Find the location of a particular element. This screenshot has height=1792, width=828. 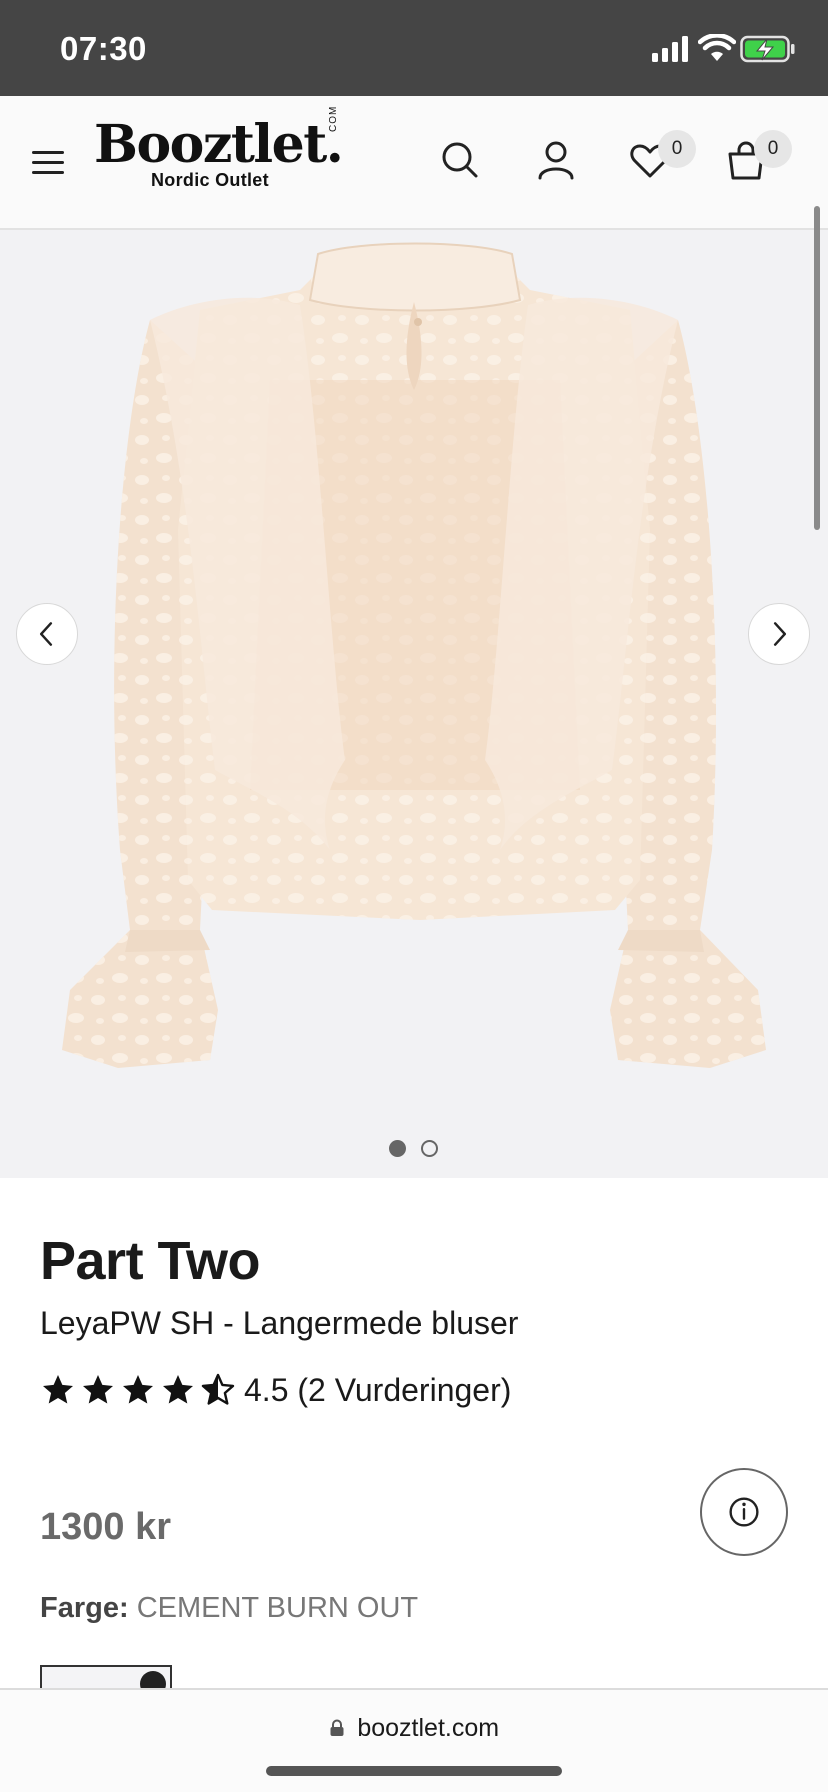

status-bar: 07:30 is located at coordinates (414, 48).